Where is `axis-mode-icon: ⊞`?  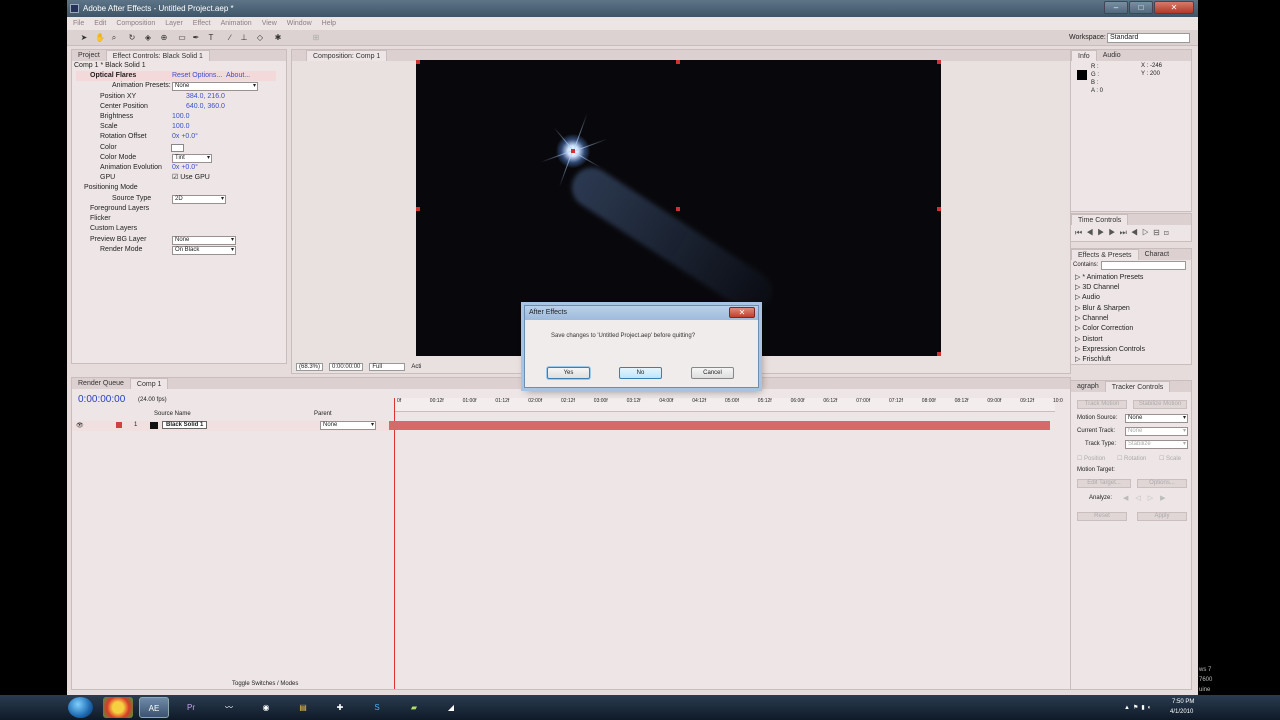 axis-mode-icon: ⊞ is located at coordinates (316, 38).